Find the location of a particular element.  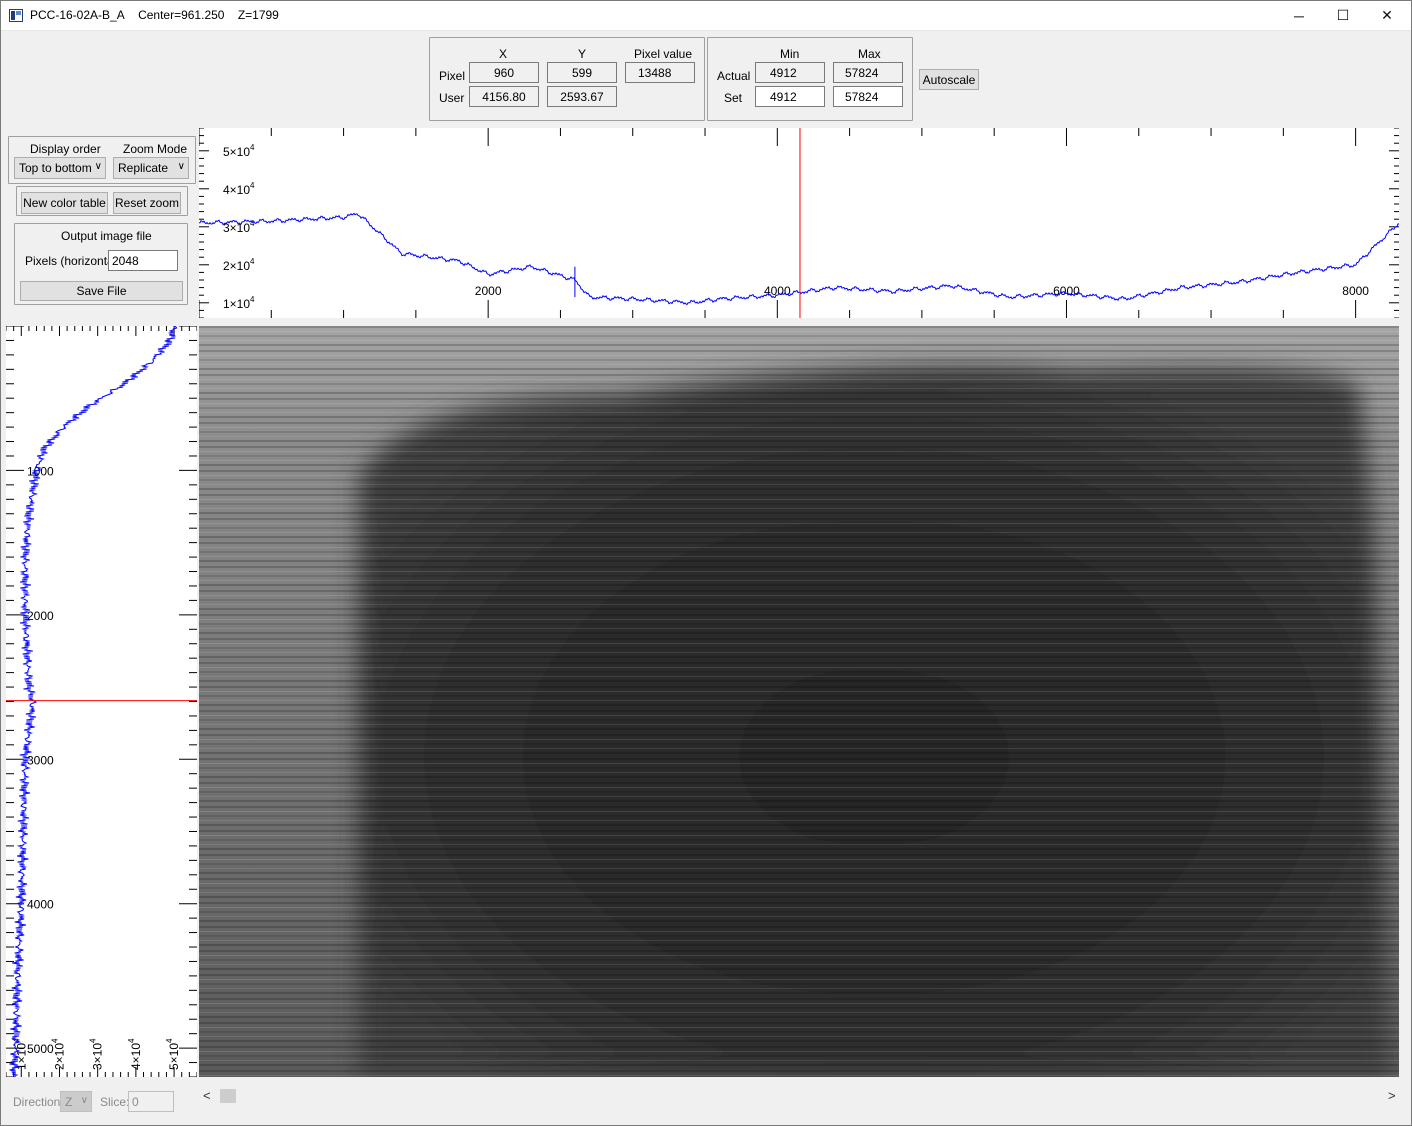

set-max-input: 57824 is located at coordinates (868, 96).